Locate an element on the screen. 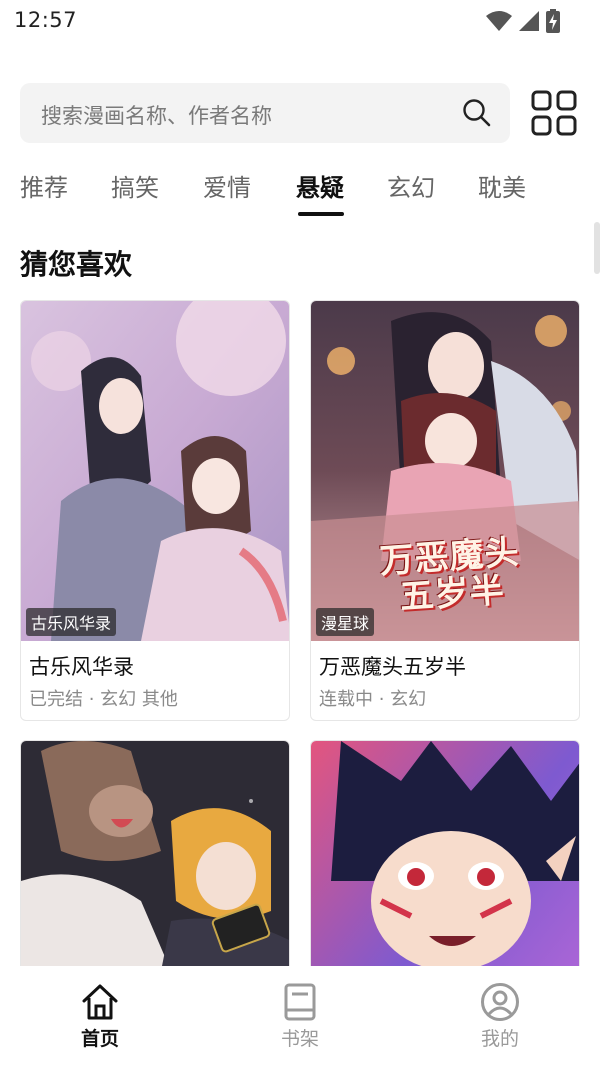 The width and height of the screenshot is (600, 1066). signal-icon is located at coordinates (529, 21).